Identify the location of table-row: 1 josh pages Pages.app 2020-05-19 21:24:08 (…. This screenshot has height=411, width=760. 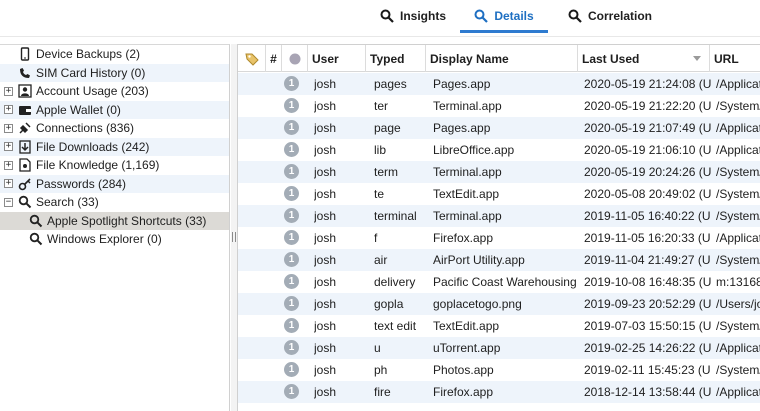
(499, 84).